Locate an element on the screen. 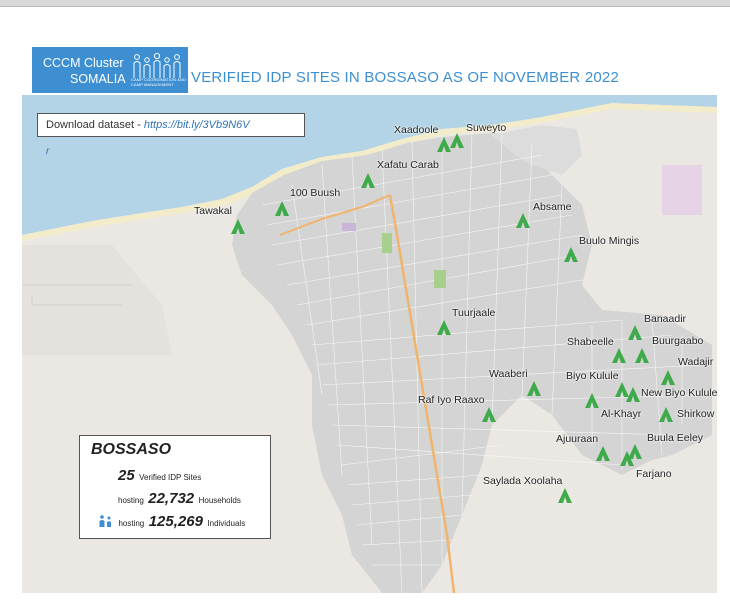 Image resolution: width=730 pixels, height=604 pixels. sites-value: 25 is located at coordinates (126, 475).